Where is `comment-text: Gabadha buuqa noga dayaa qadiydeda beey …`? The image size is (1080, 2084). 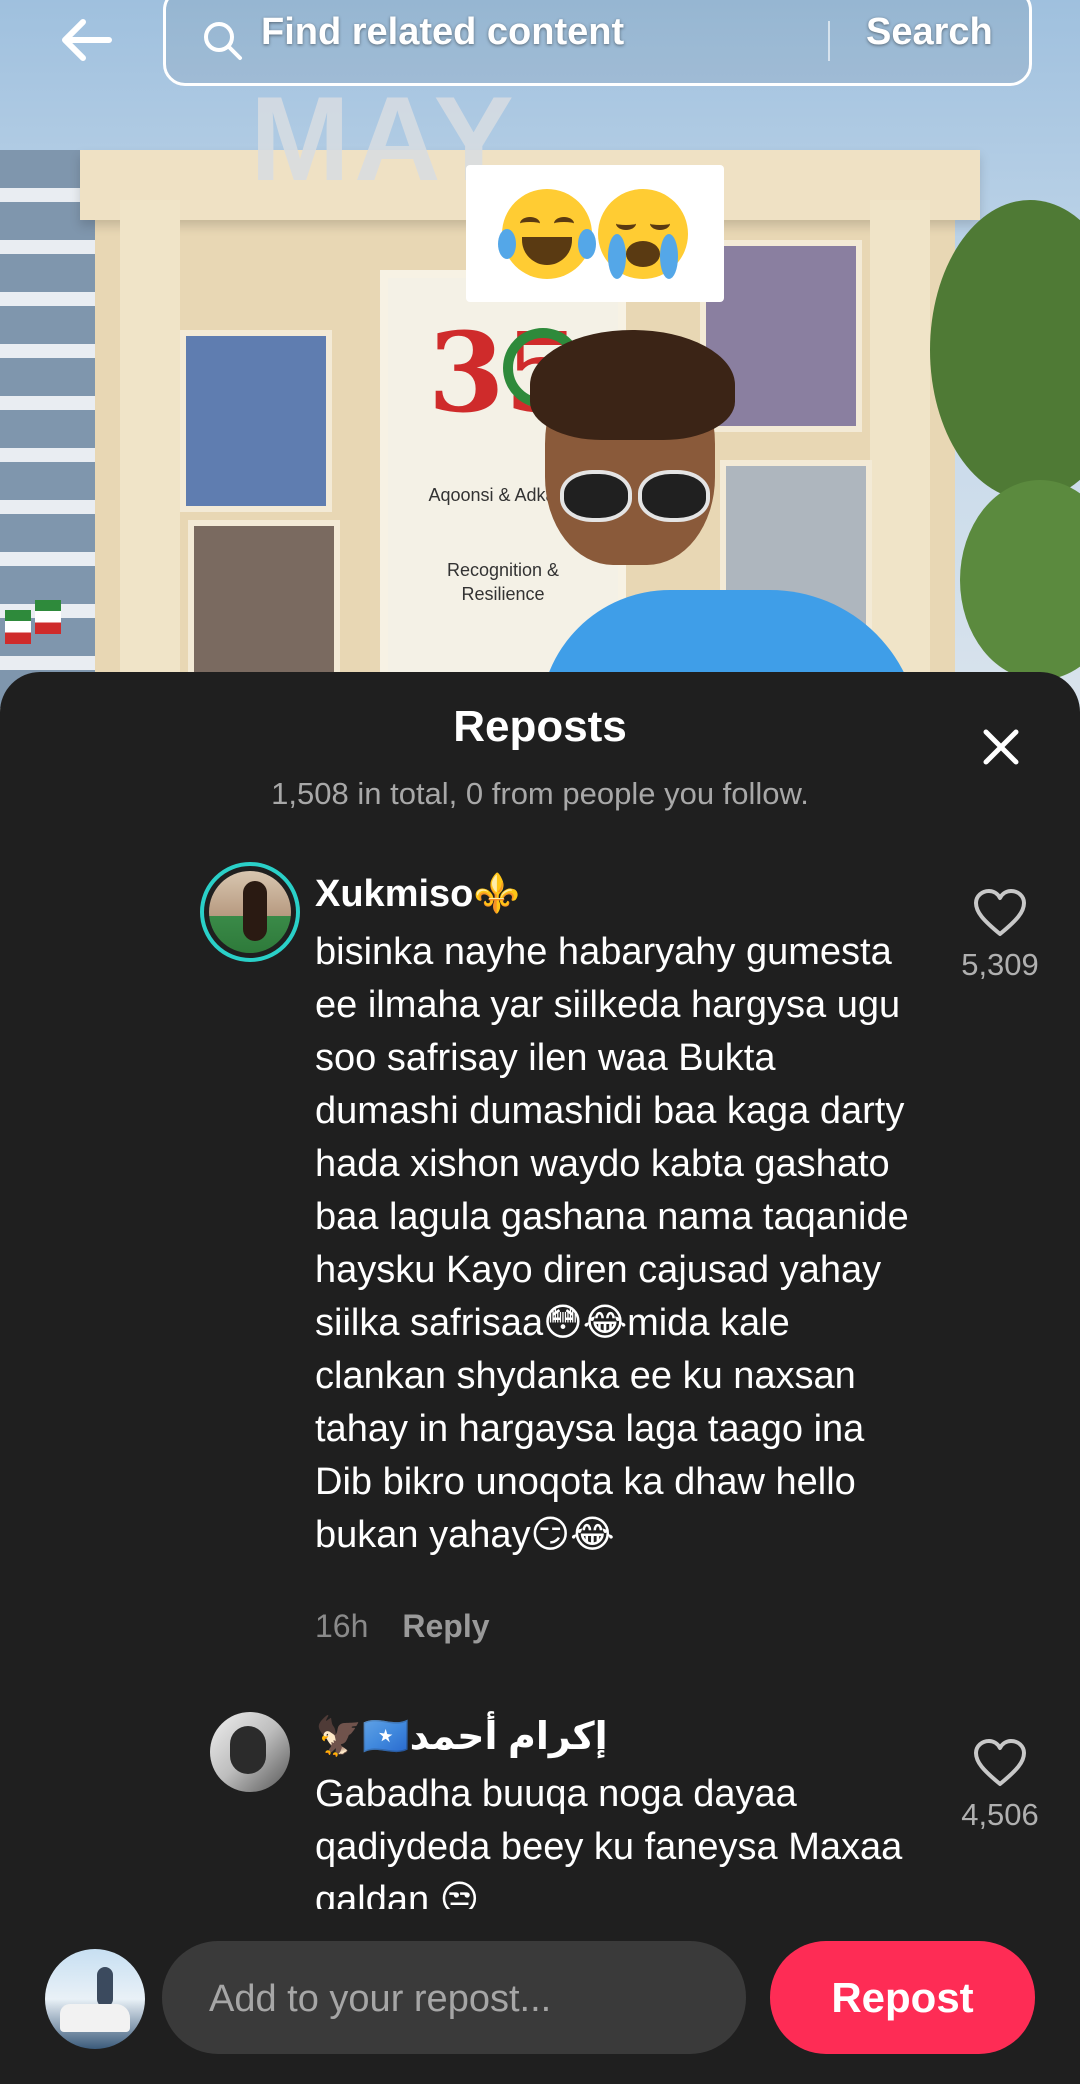
comment-text: Gabadha buuqa noga dayaa qadiydeda beey … is located at coordinates (609, 1844).